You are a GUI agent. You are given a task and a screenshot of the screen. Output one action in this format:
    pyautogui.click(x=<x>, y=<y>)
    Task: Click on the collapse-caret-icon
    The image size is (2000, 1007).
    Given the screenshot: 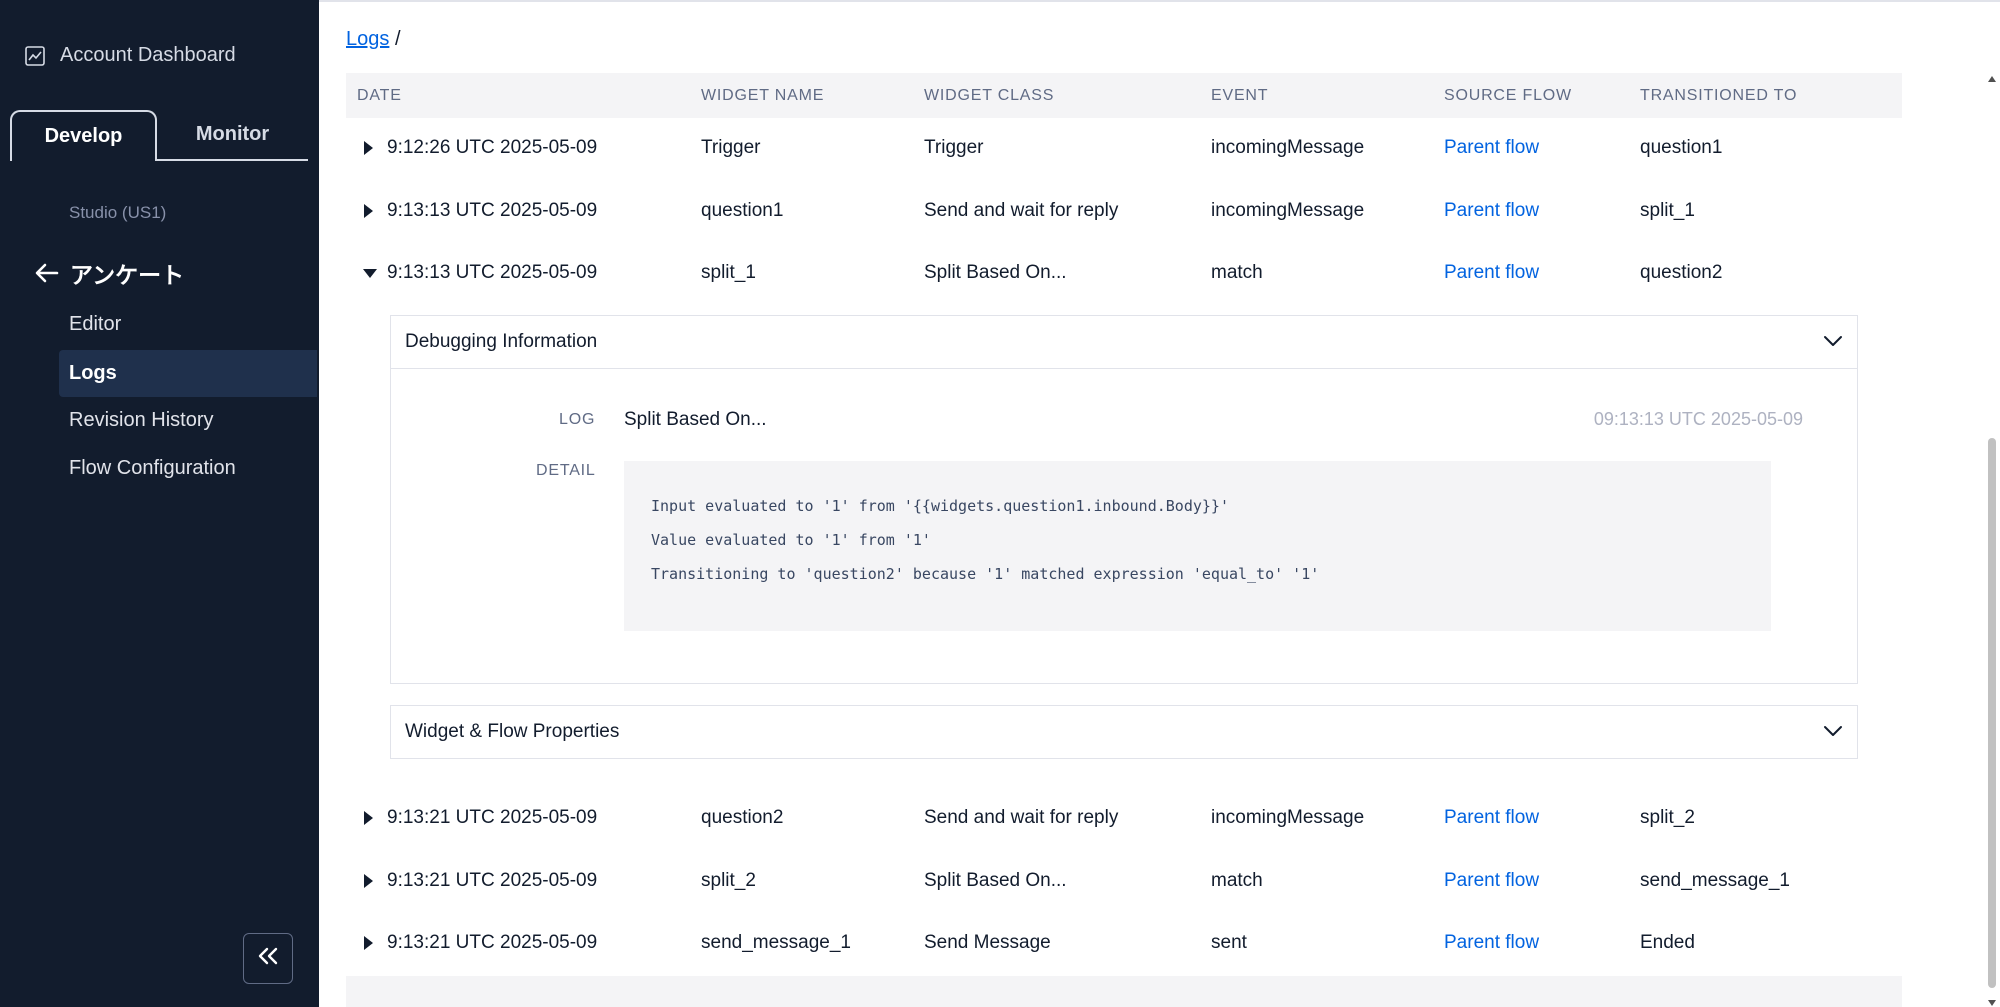 What is the action you would take?
    pyautogui.click(x=371, y=273)
    